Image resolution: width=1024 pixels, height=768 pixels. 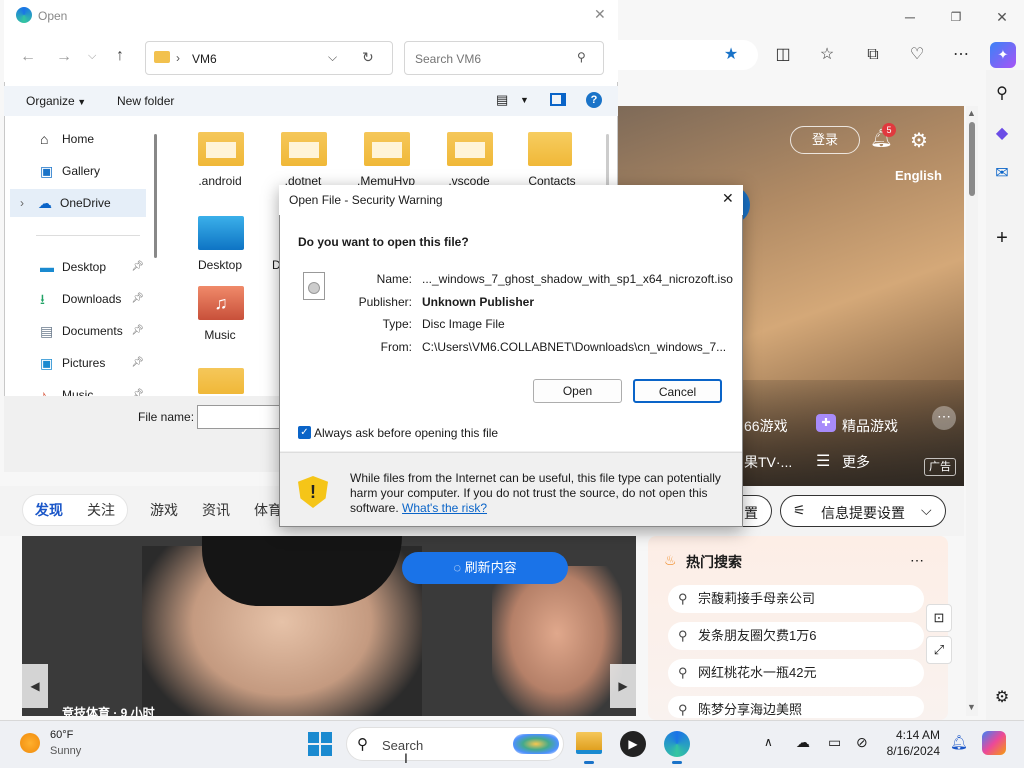 I want to click on clock-date: 8/16/2024, so click(x=910, y=751).